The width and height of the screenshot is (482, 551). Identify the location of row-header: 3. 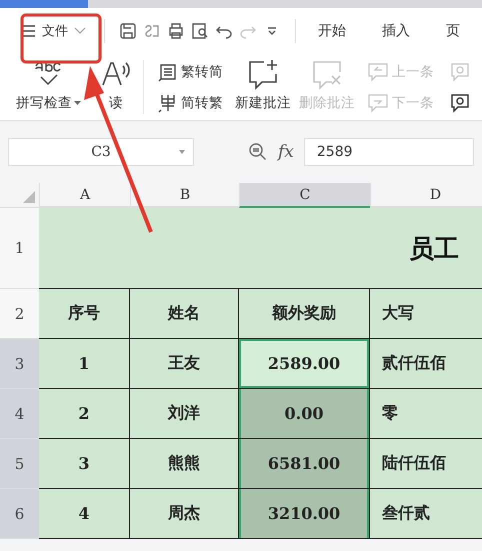
(19, 364).